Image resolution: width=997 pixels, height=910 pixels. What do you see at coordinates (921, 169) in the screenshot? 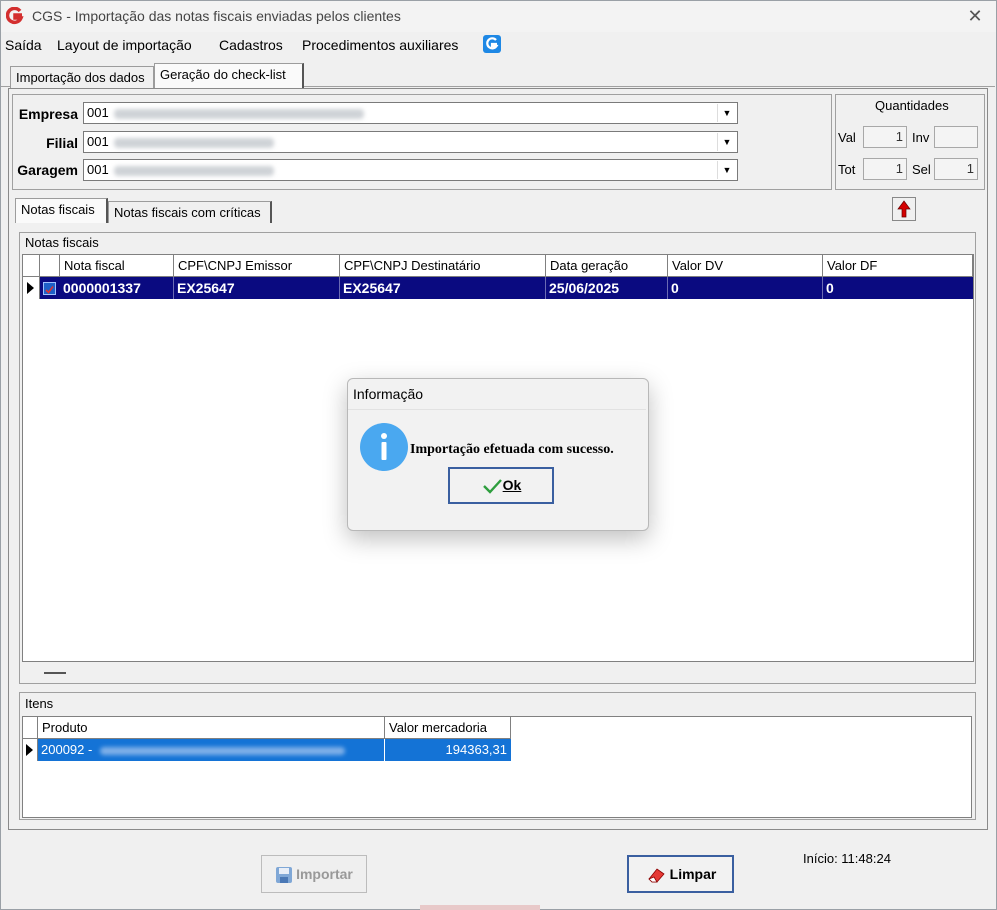
I see `sel-label: Sel` at bounding box center [921, 169].